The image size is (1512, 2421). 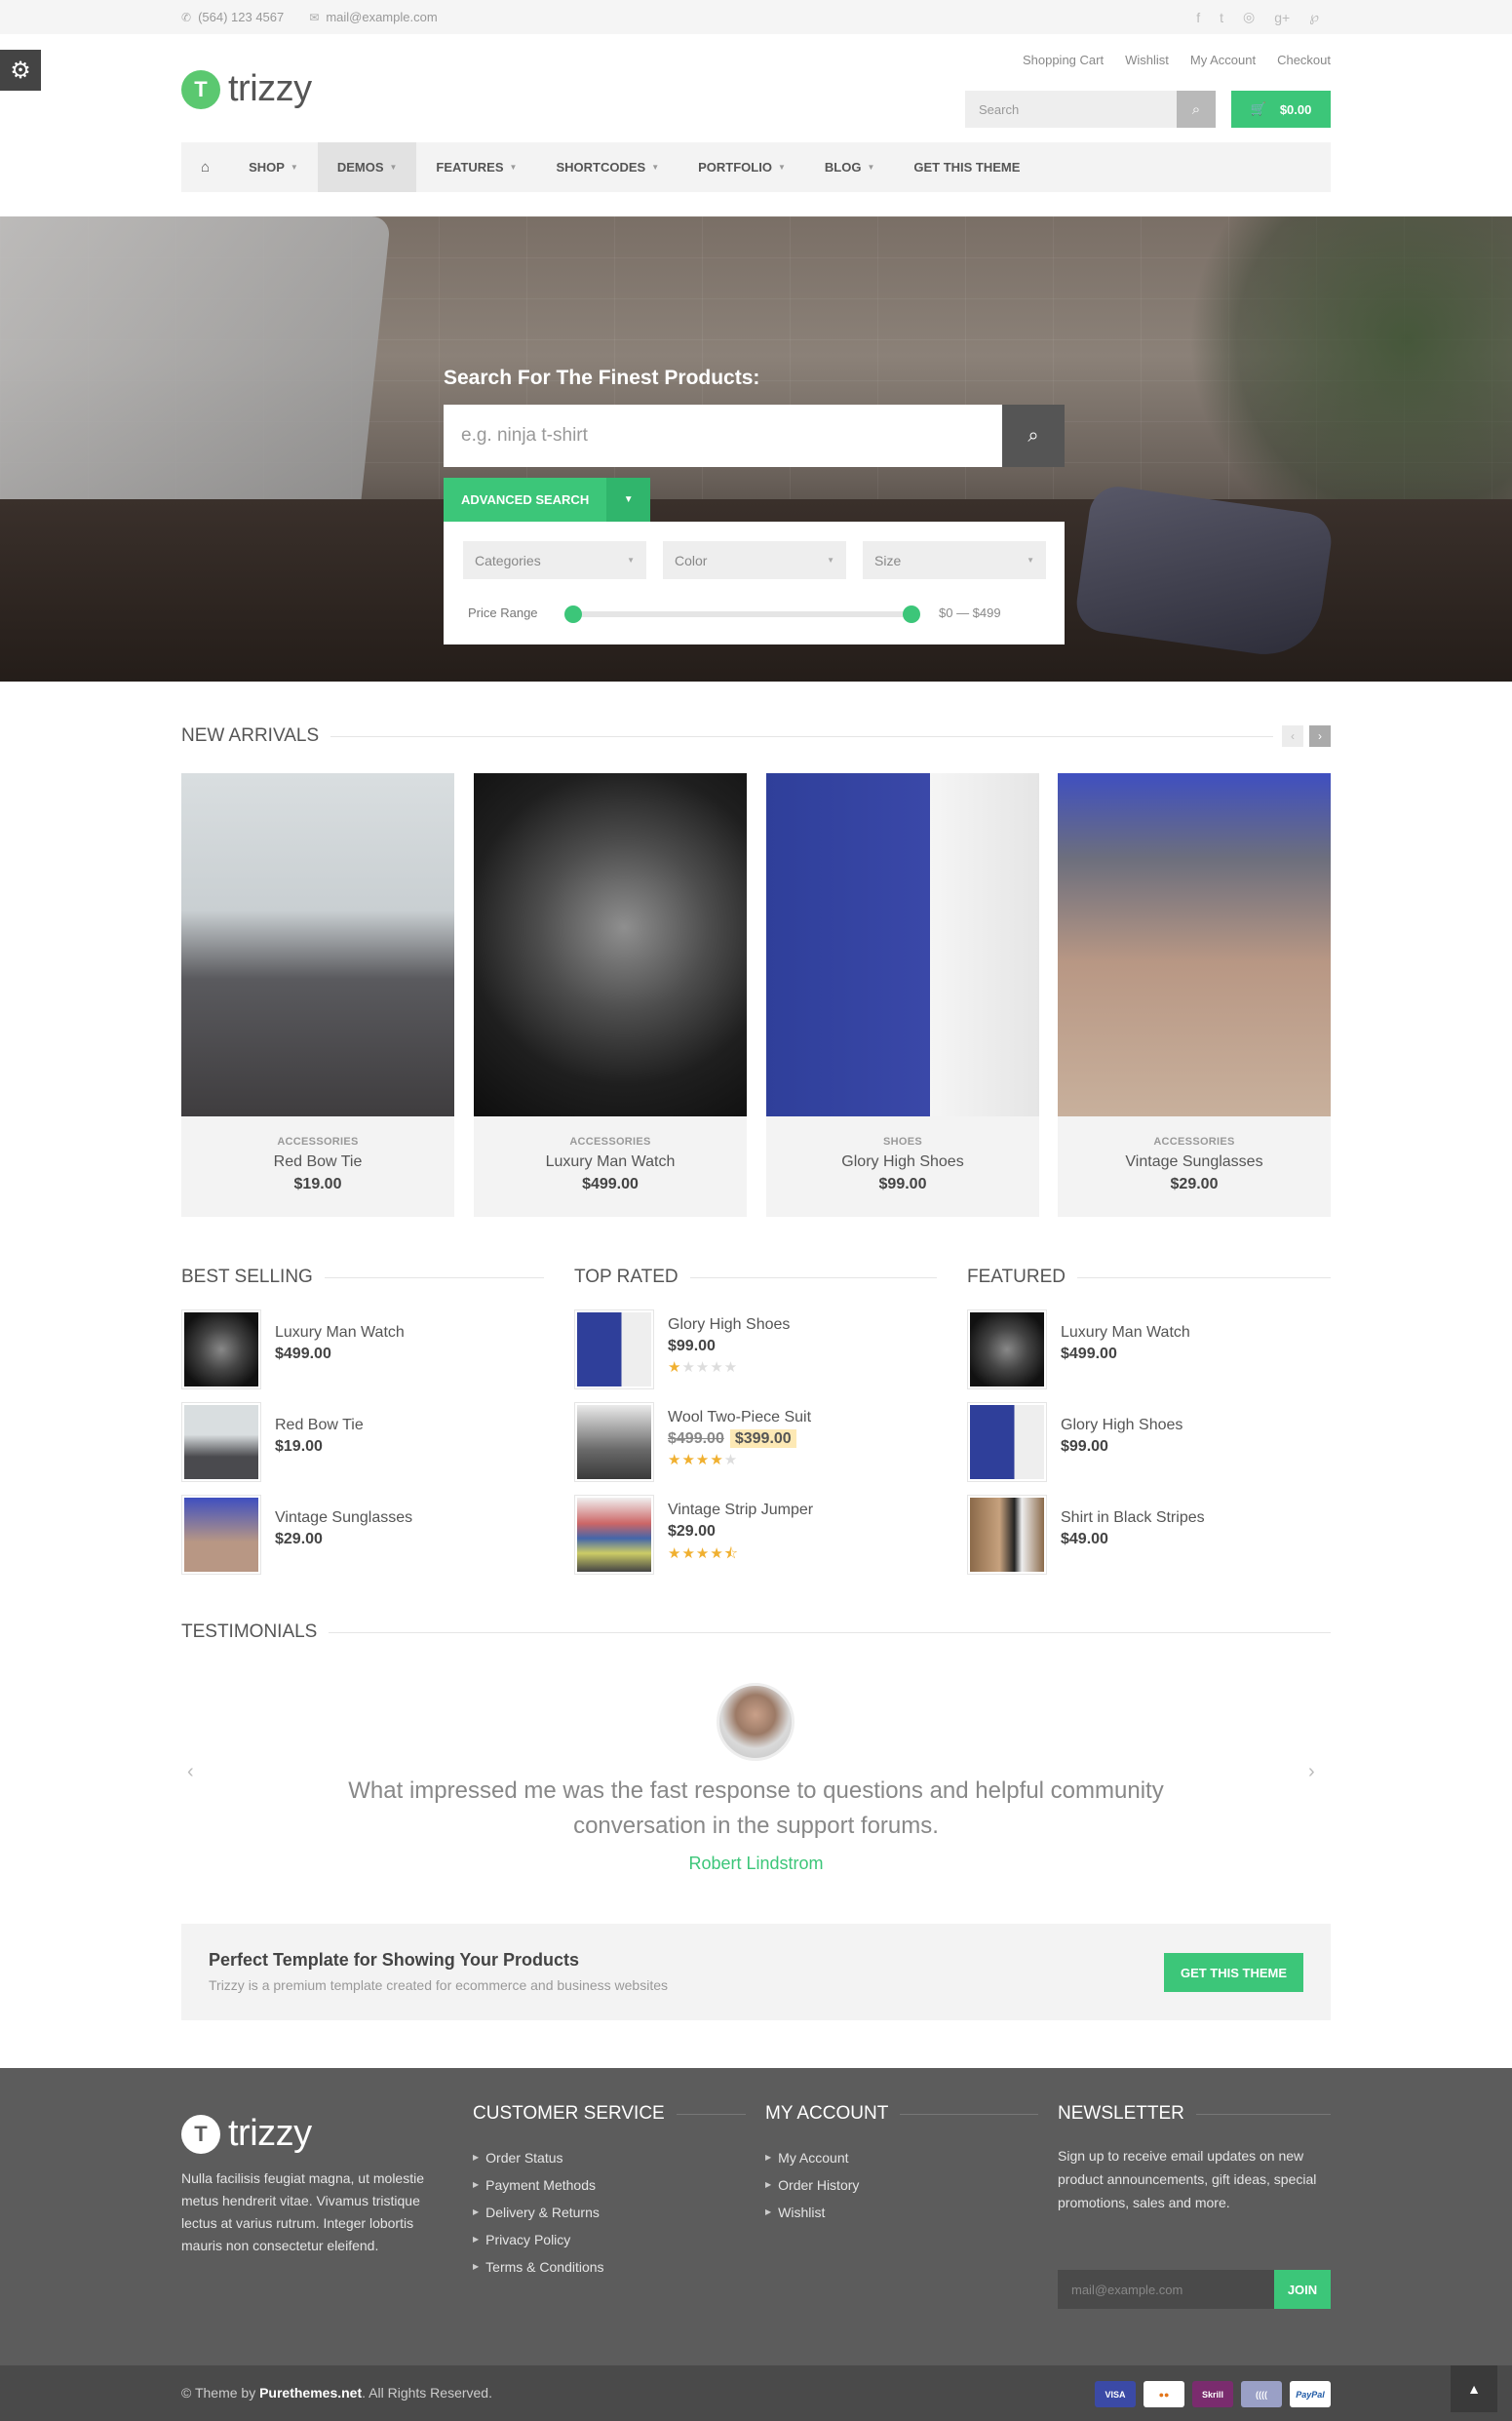 I want to click on get-theme-button: GET THIS THEME, so click(x=1233, y=1972).